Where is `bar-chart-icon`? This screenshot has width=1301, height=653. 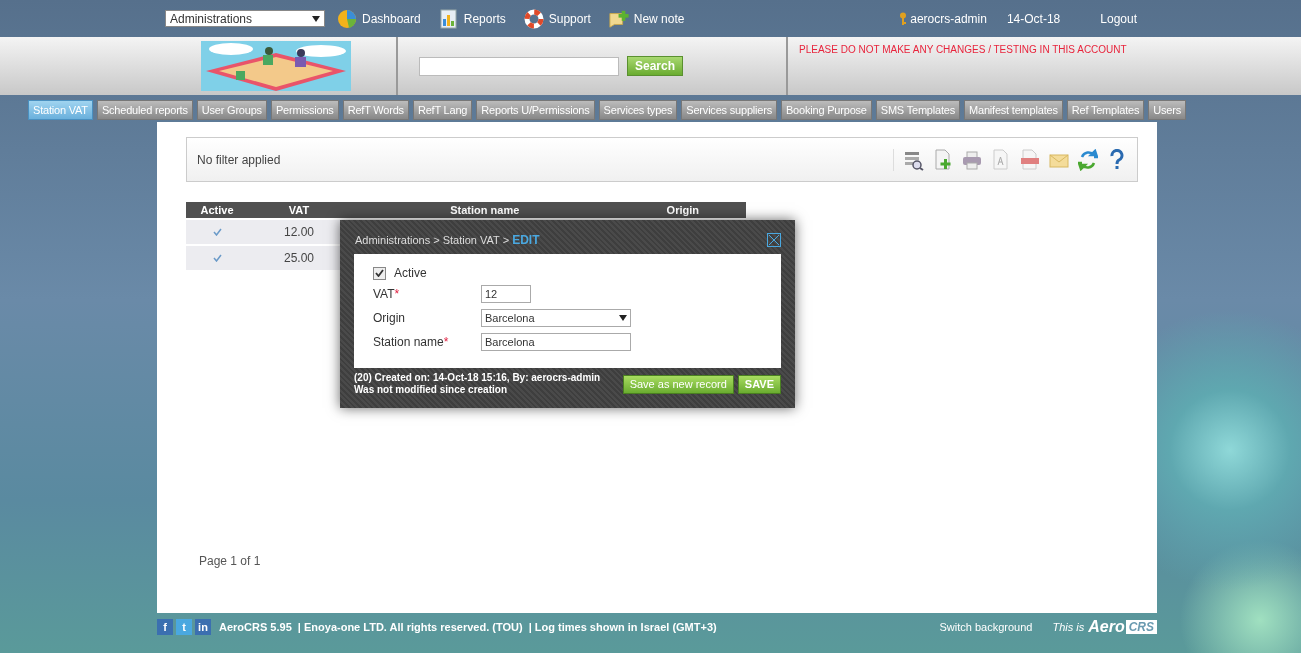
bar-chart-icon is located at coordinates (448, 18).